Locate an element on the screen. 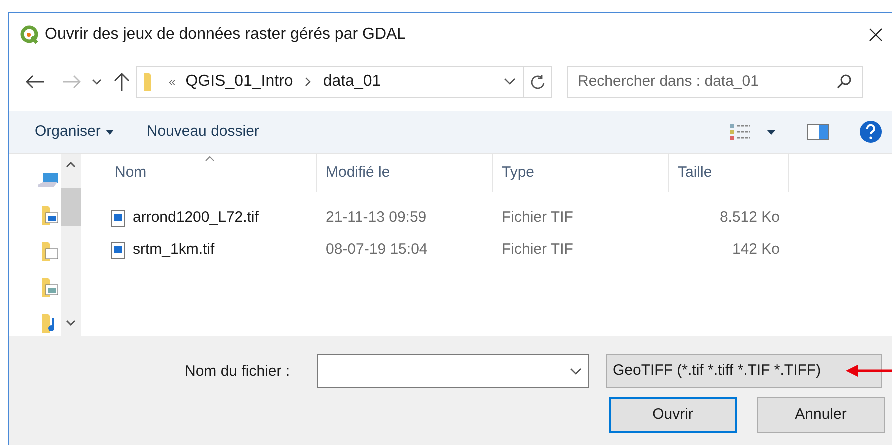 This screenshot has height=445, width=892. window-title: Ouvrir des jeux de données raster gérés par GDAL is located at coordinates (225, 35).